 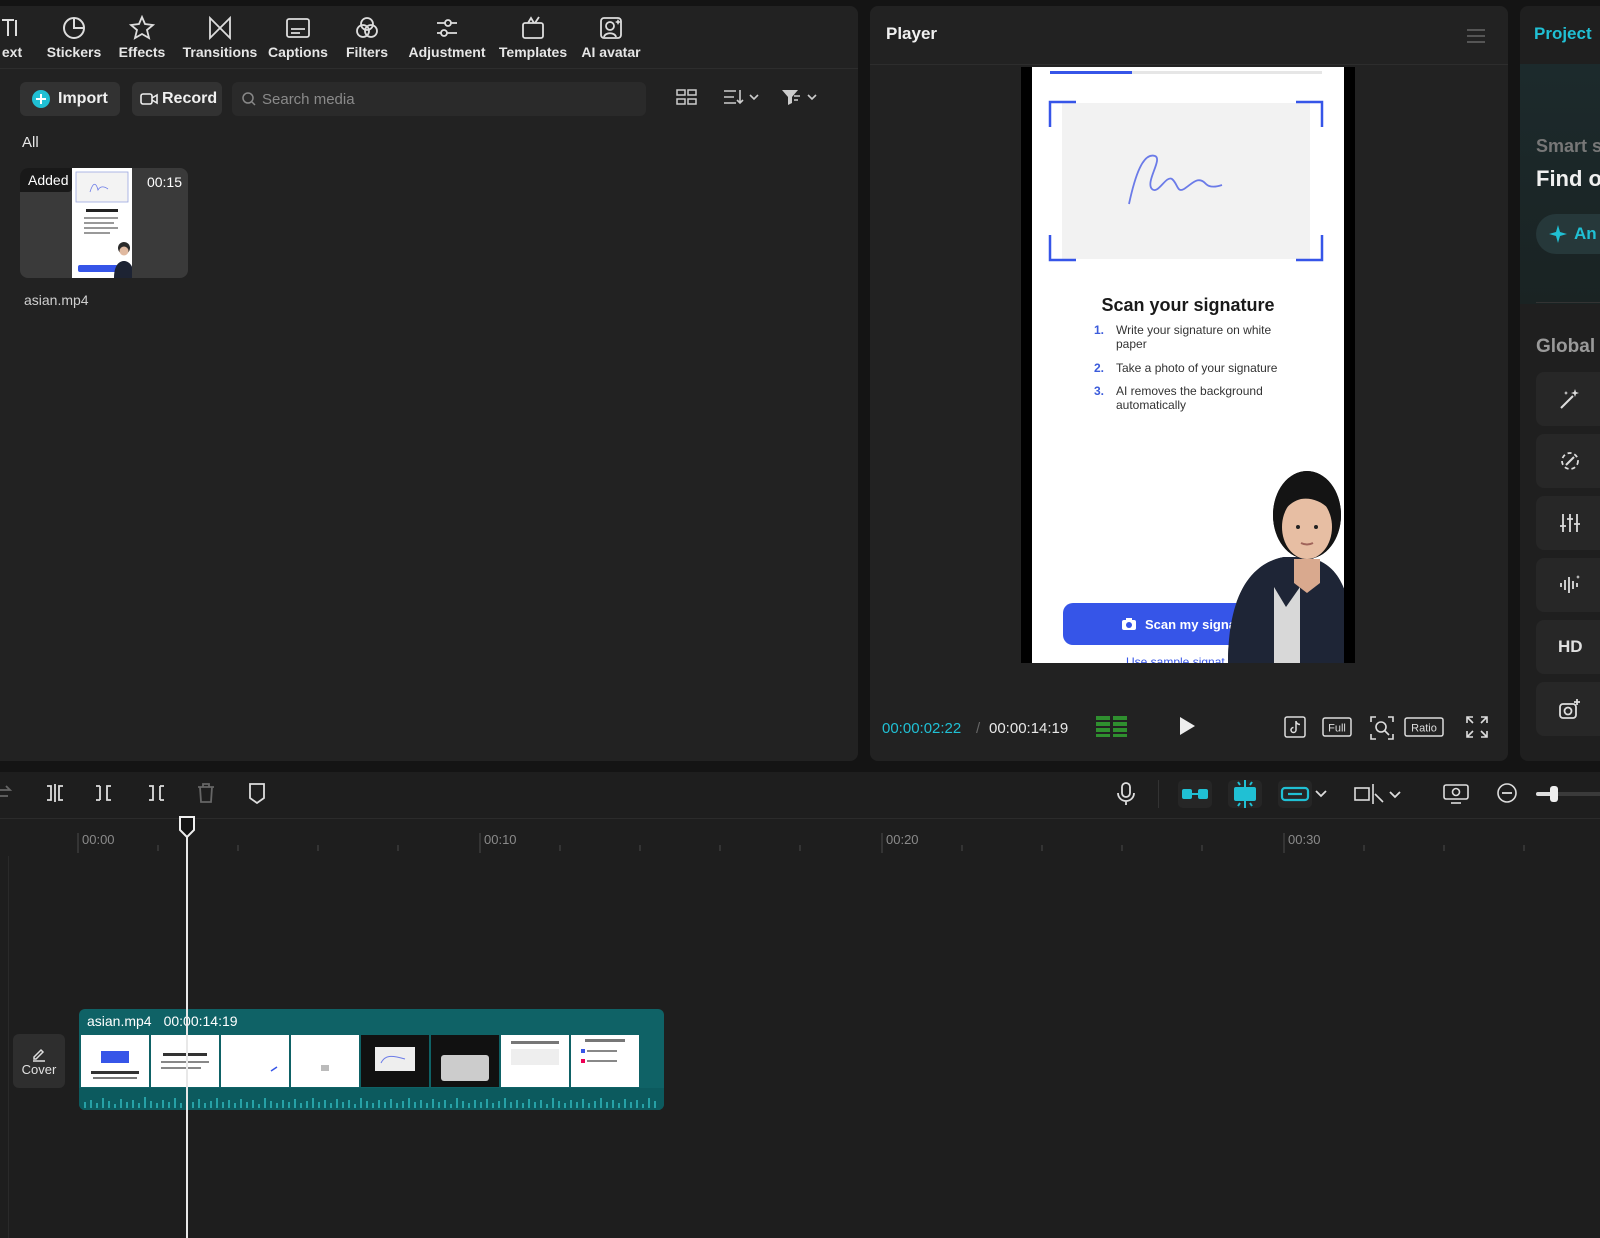 I want to click on plus-icon, so click(x=41, y=99).